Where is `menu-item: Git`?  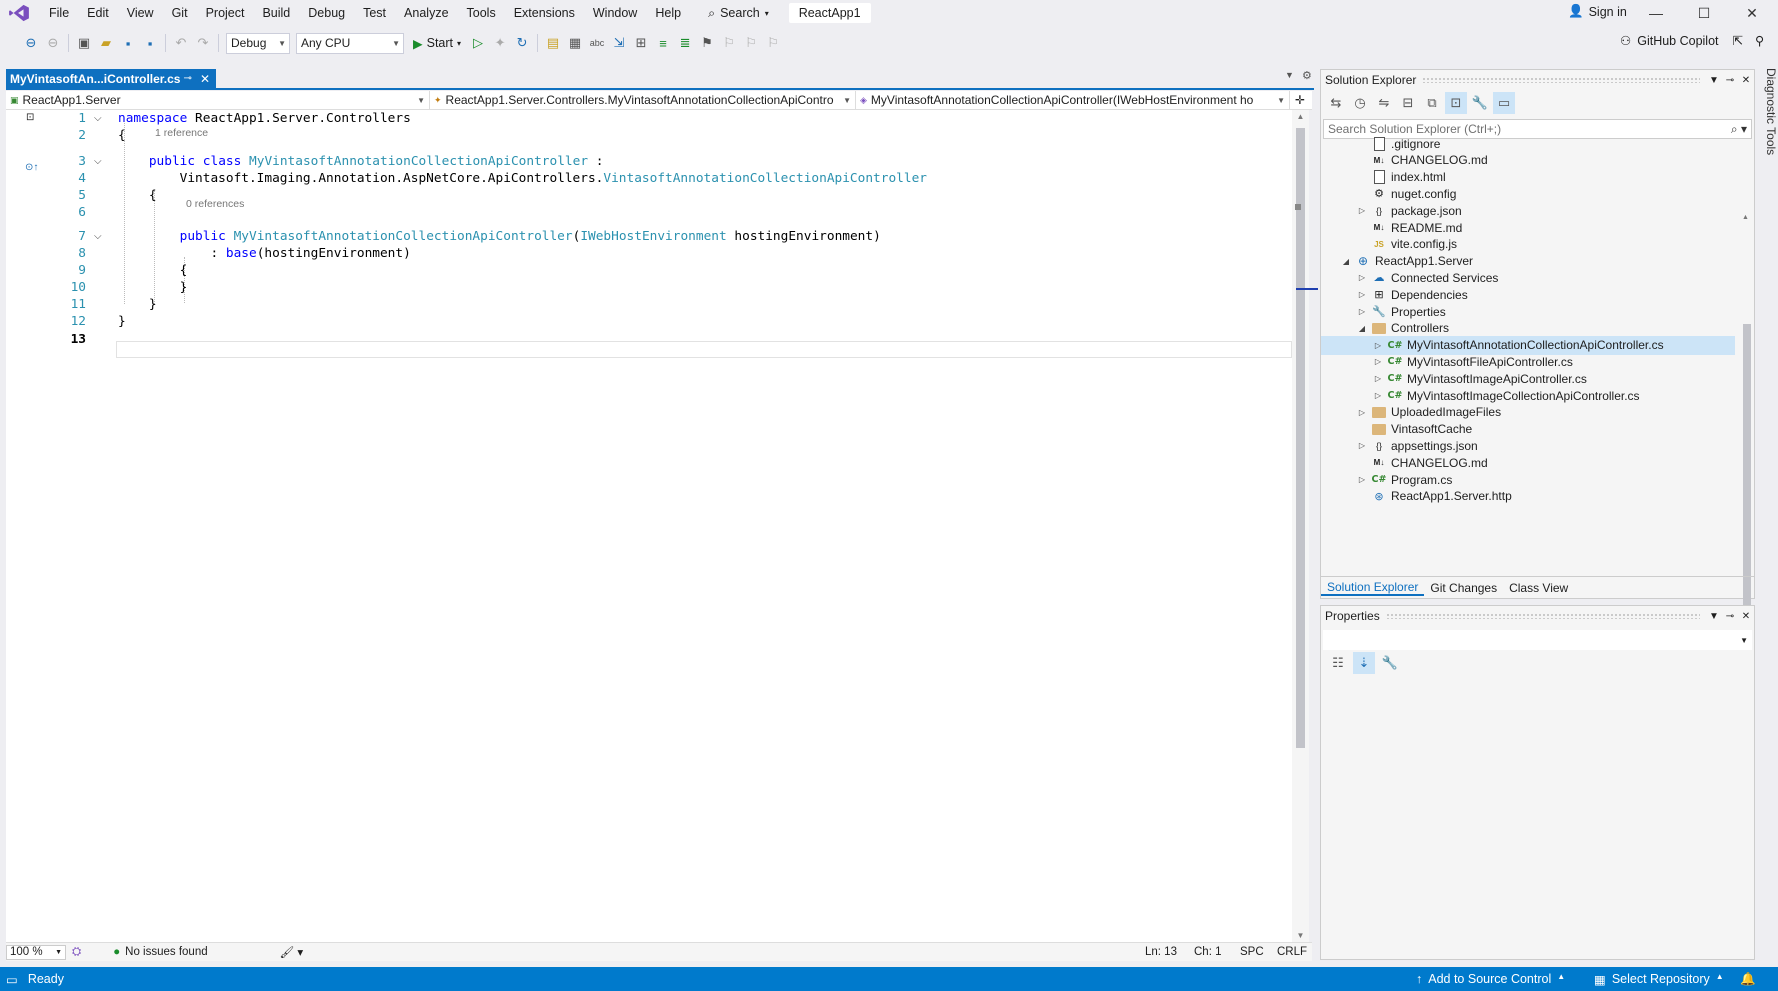 menu-item: Git is located at coordinates (180, 13).